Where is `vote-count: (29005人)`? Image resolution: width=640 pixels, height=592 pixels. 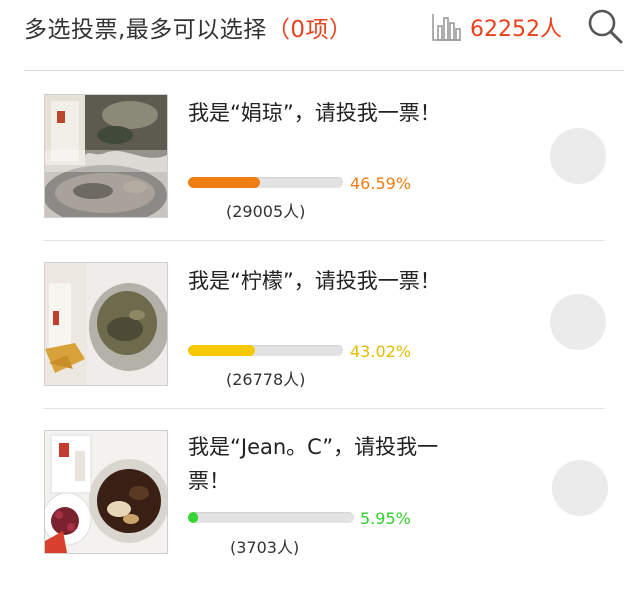 vote-count: (29005人) is located at coordinates (266, 211).